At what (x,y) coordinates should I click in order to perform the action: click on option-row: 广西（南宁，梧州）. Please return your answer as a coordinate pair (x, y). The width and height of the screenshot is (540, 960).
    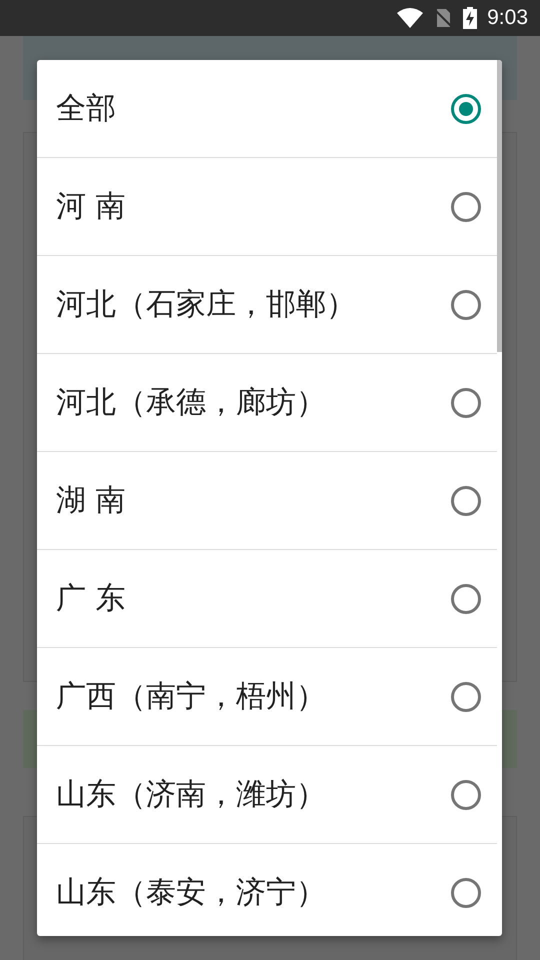
    Looking at the image, I should click on (267, 697).